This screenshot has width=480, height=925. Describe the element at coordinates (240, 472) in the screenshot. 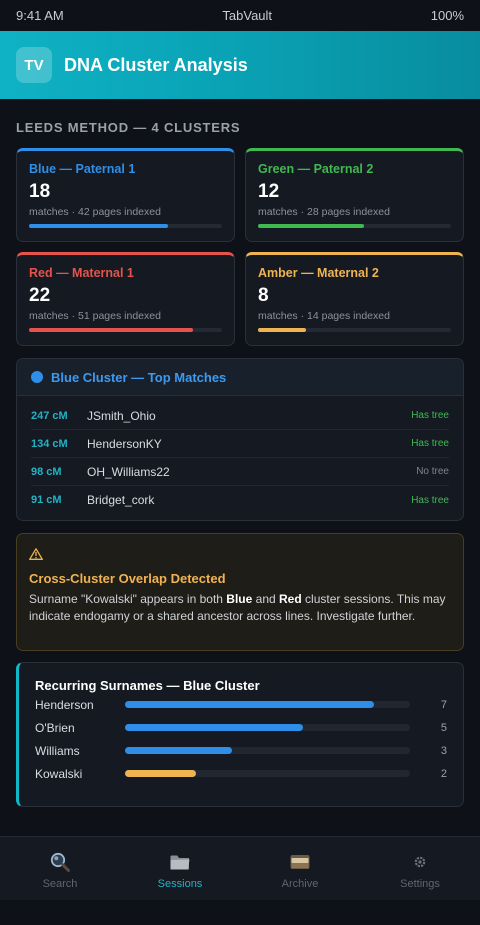

I see `match-row: 98 cM OH_Williams22 No tree` at that location.